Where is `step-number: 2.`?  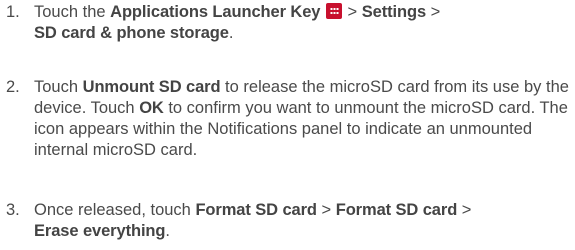
step-number: 2. is located at coordinates (13, 87).